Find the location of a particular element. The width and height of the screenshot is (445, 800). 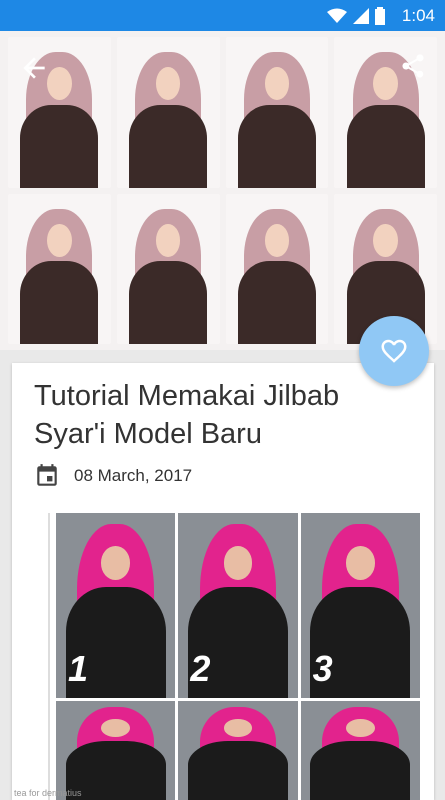

step-number: 1 is located at coordinates (78, 668).